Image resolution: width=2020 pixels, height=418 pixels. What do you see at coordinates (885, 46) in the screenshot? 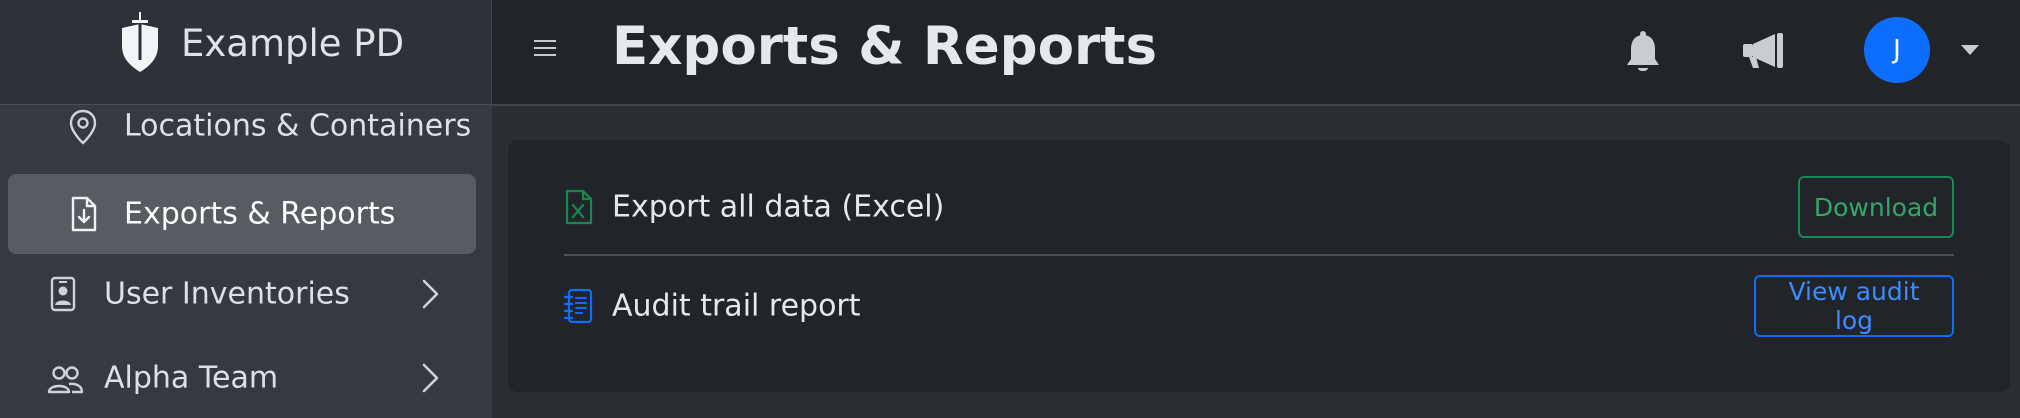
I see `page-title: Exports & Reports` at bounding box center [885, 46].